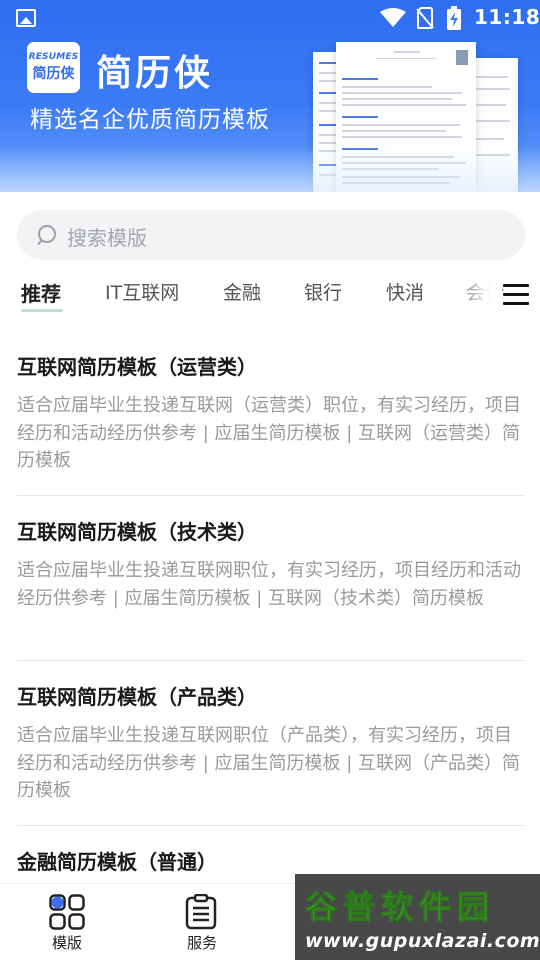  Describe the element at coordinates (26, 18) in the screenshot. I see `image-icon` at that location.